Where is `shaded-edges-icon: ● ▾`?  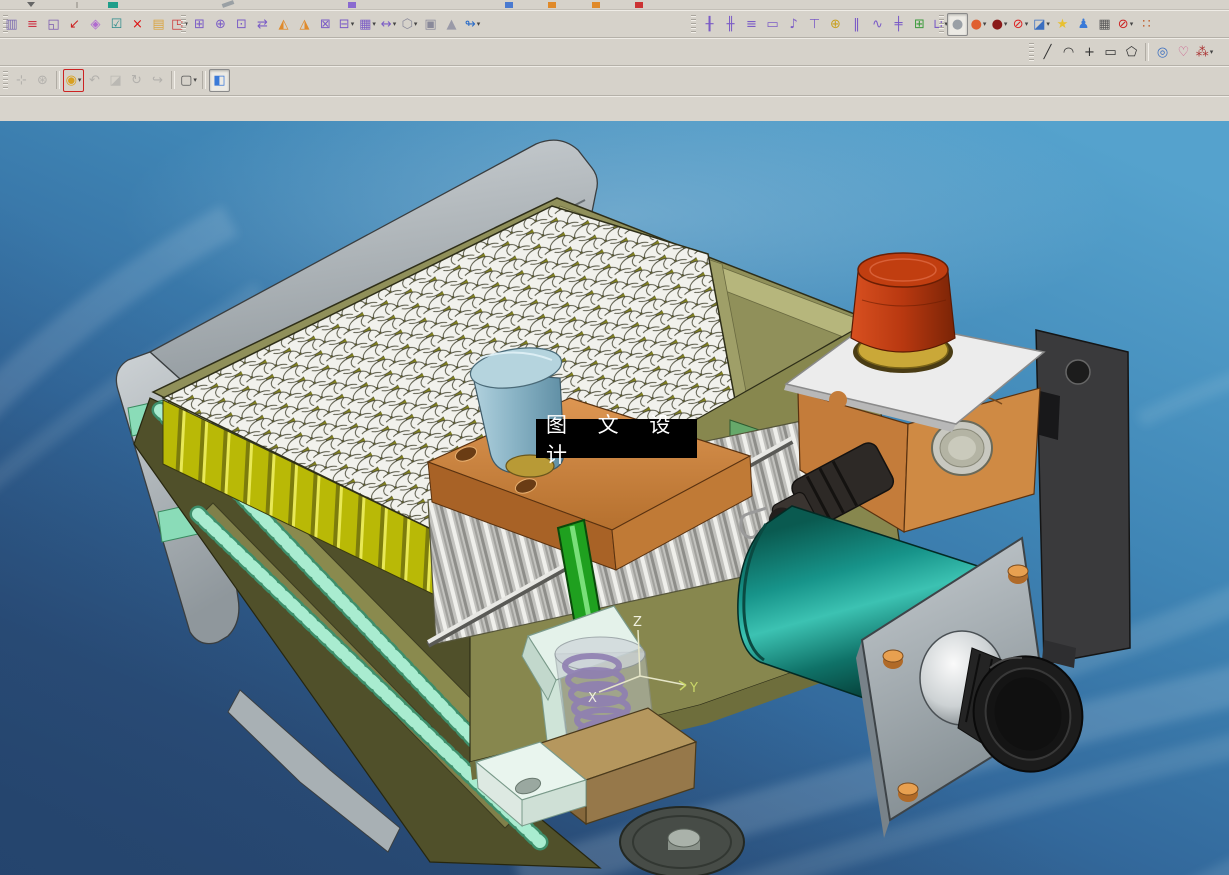
shaded-edges-icon: ● ▾ is located at coordinates (978, 24).